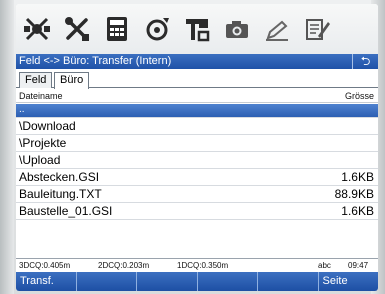 The image size is (385, 294). Describe the element at coordinates (197, 79) in the screenshot. I see `tab-strip: Feld Büro` at that location.